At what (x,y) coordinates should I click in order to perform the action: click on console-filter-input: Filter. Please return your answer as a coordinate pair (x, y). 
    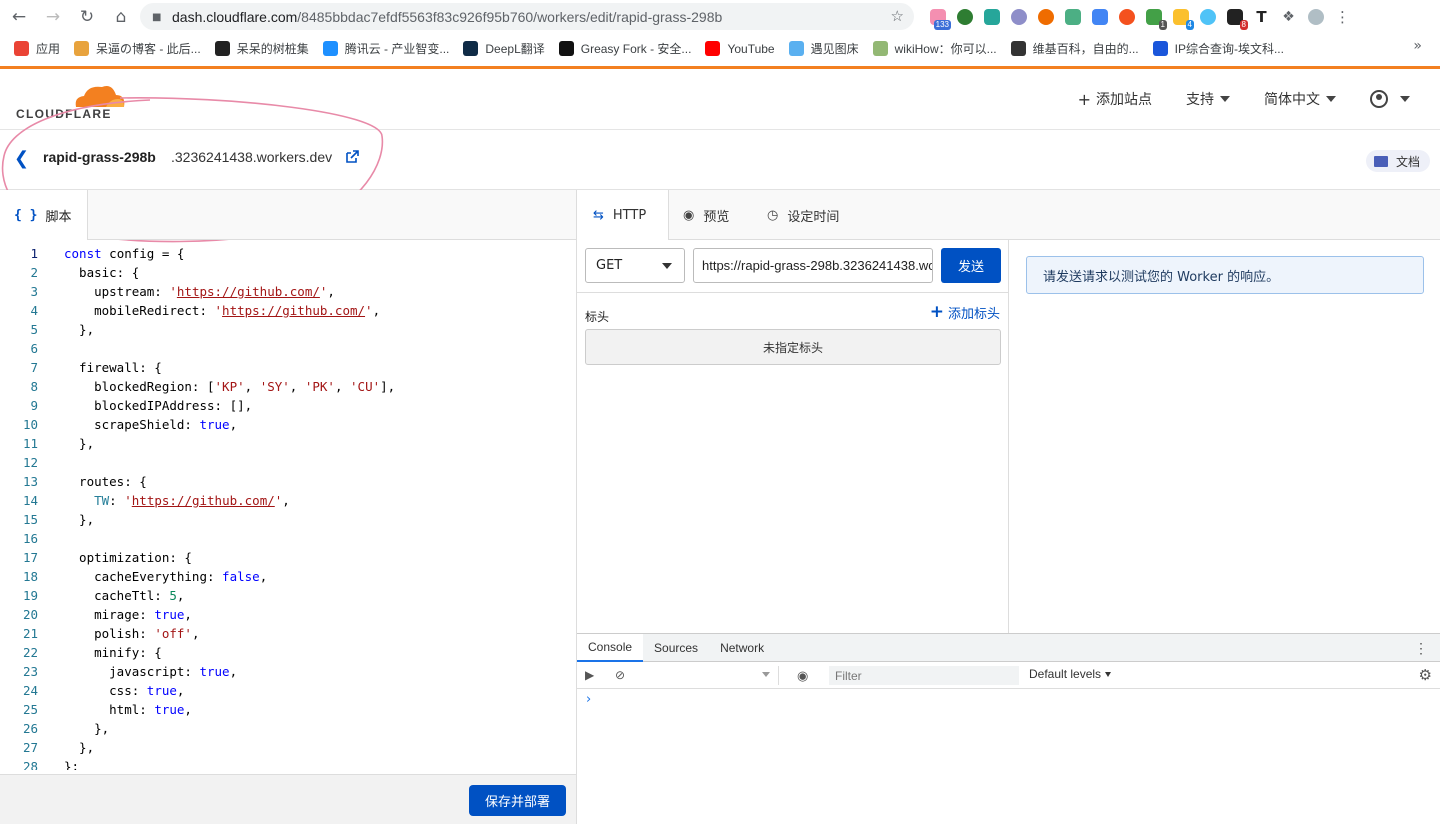
    Looking at the image, I should click on (924, 675).